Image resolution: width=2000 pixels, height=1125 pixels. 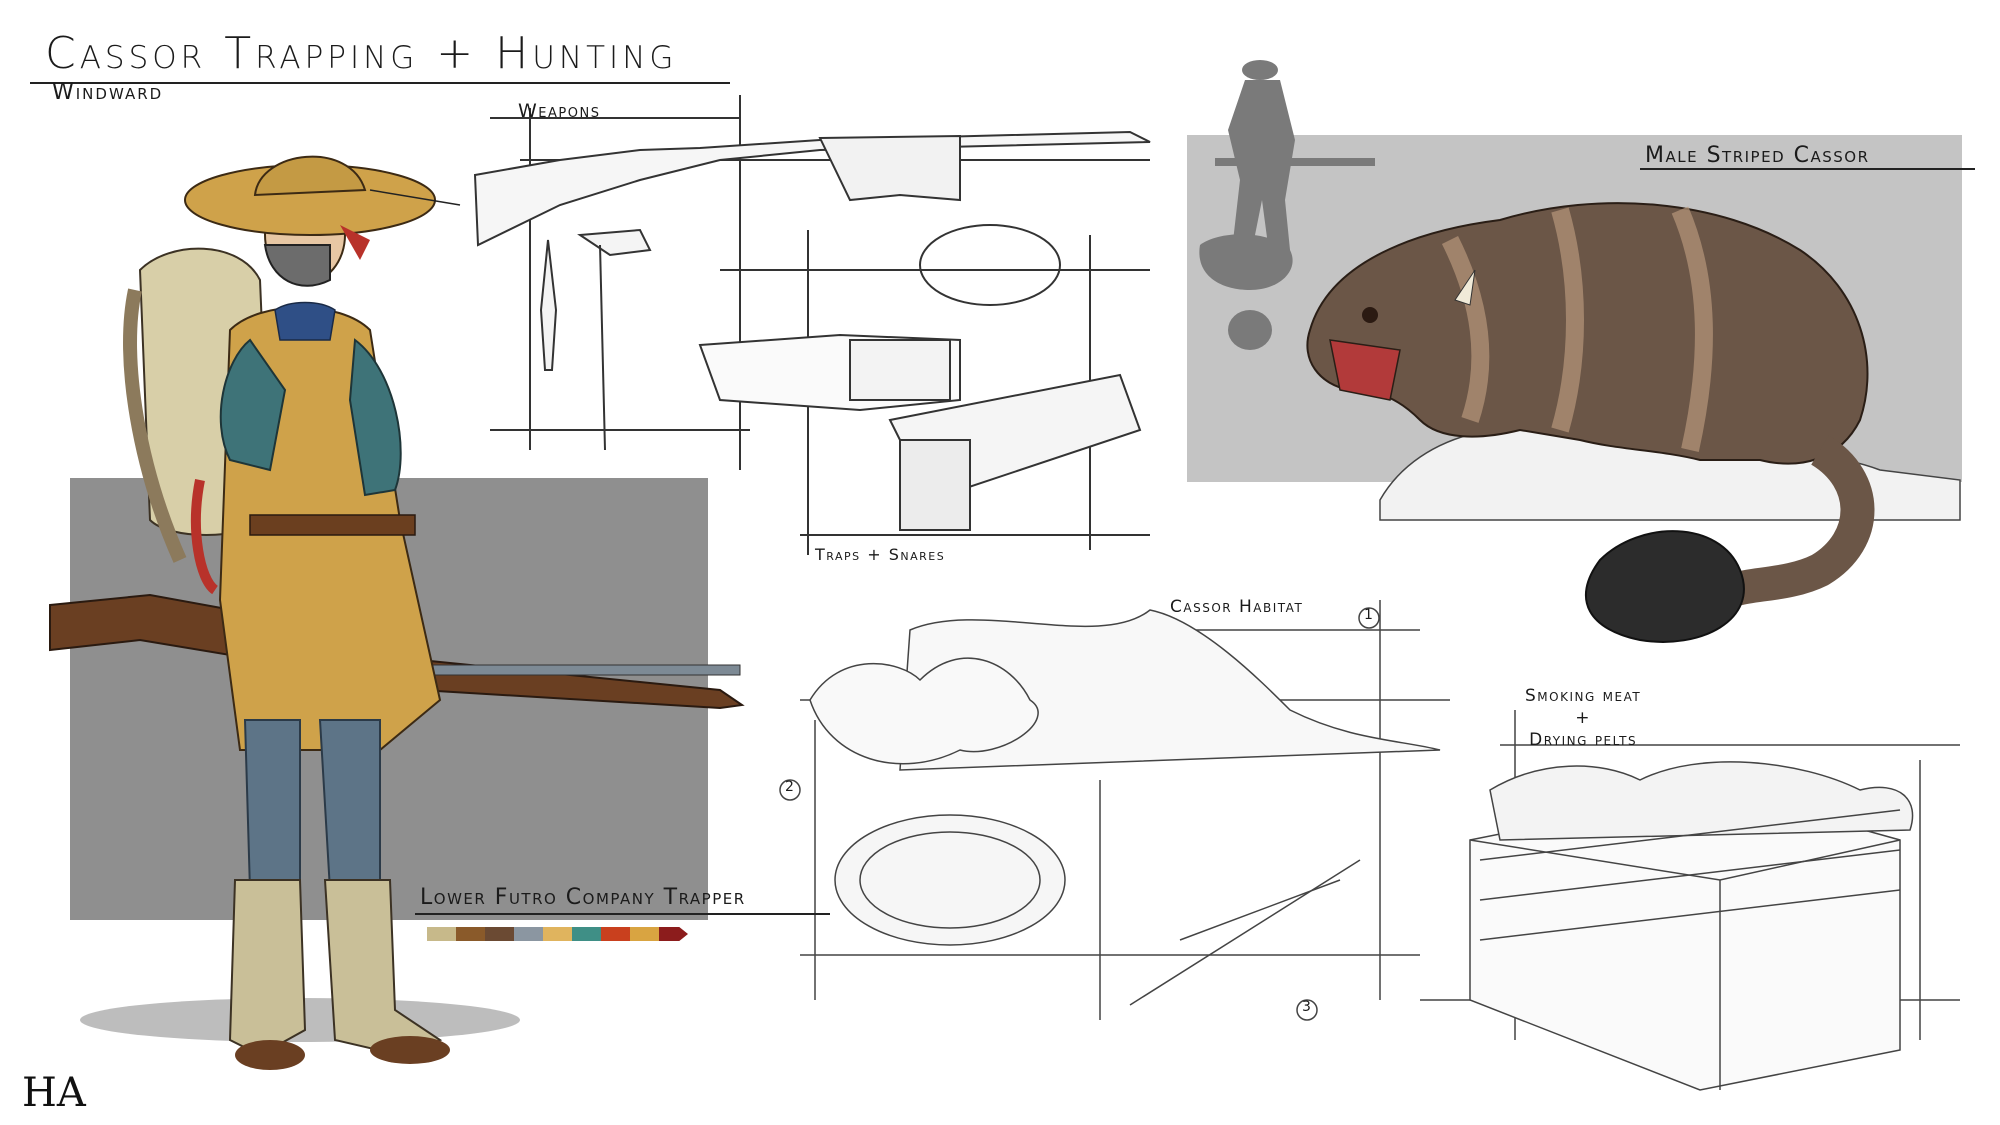 I want to click on artist-signature: HA, so click(x=54, y=1093).